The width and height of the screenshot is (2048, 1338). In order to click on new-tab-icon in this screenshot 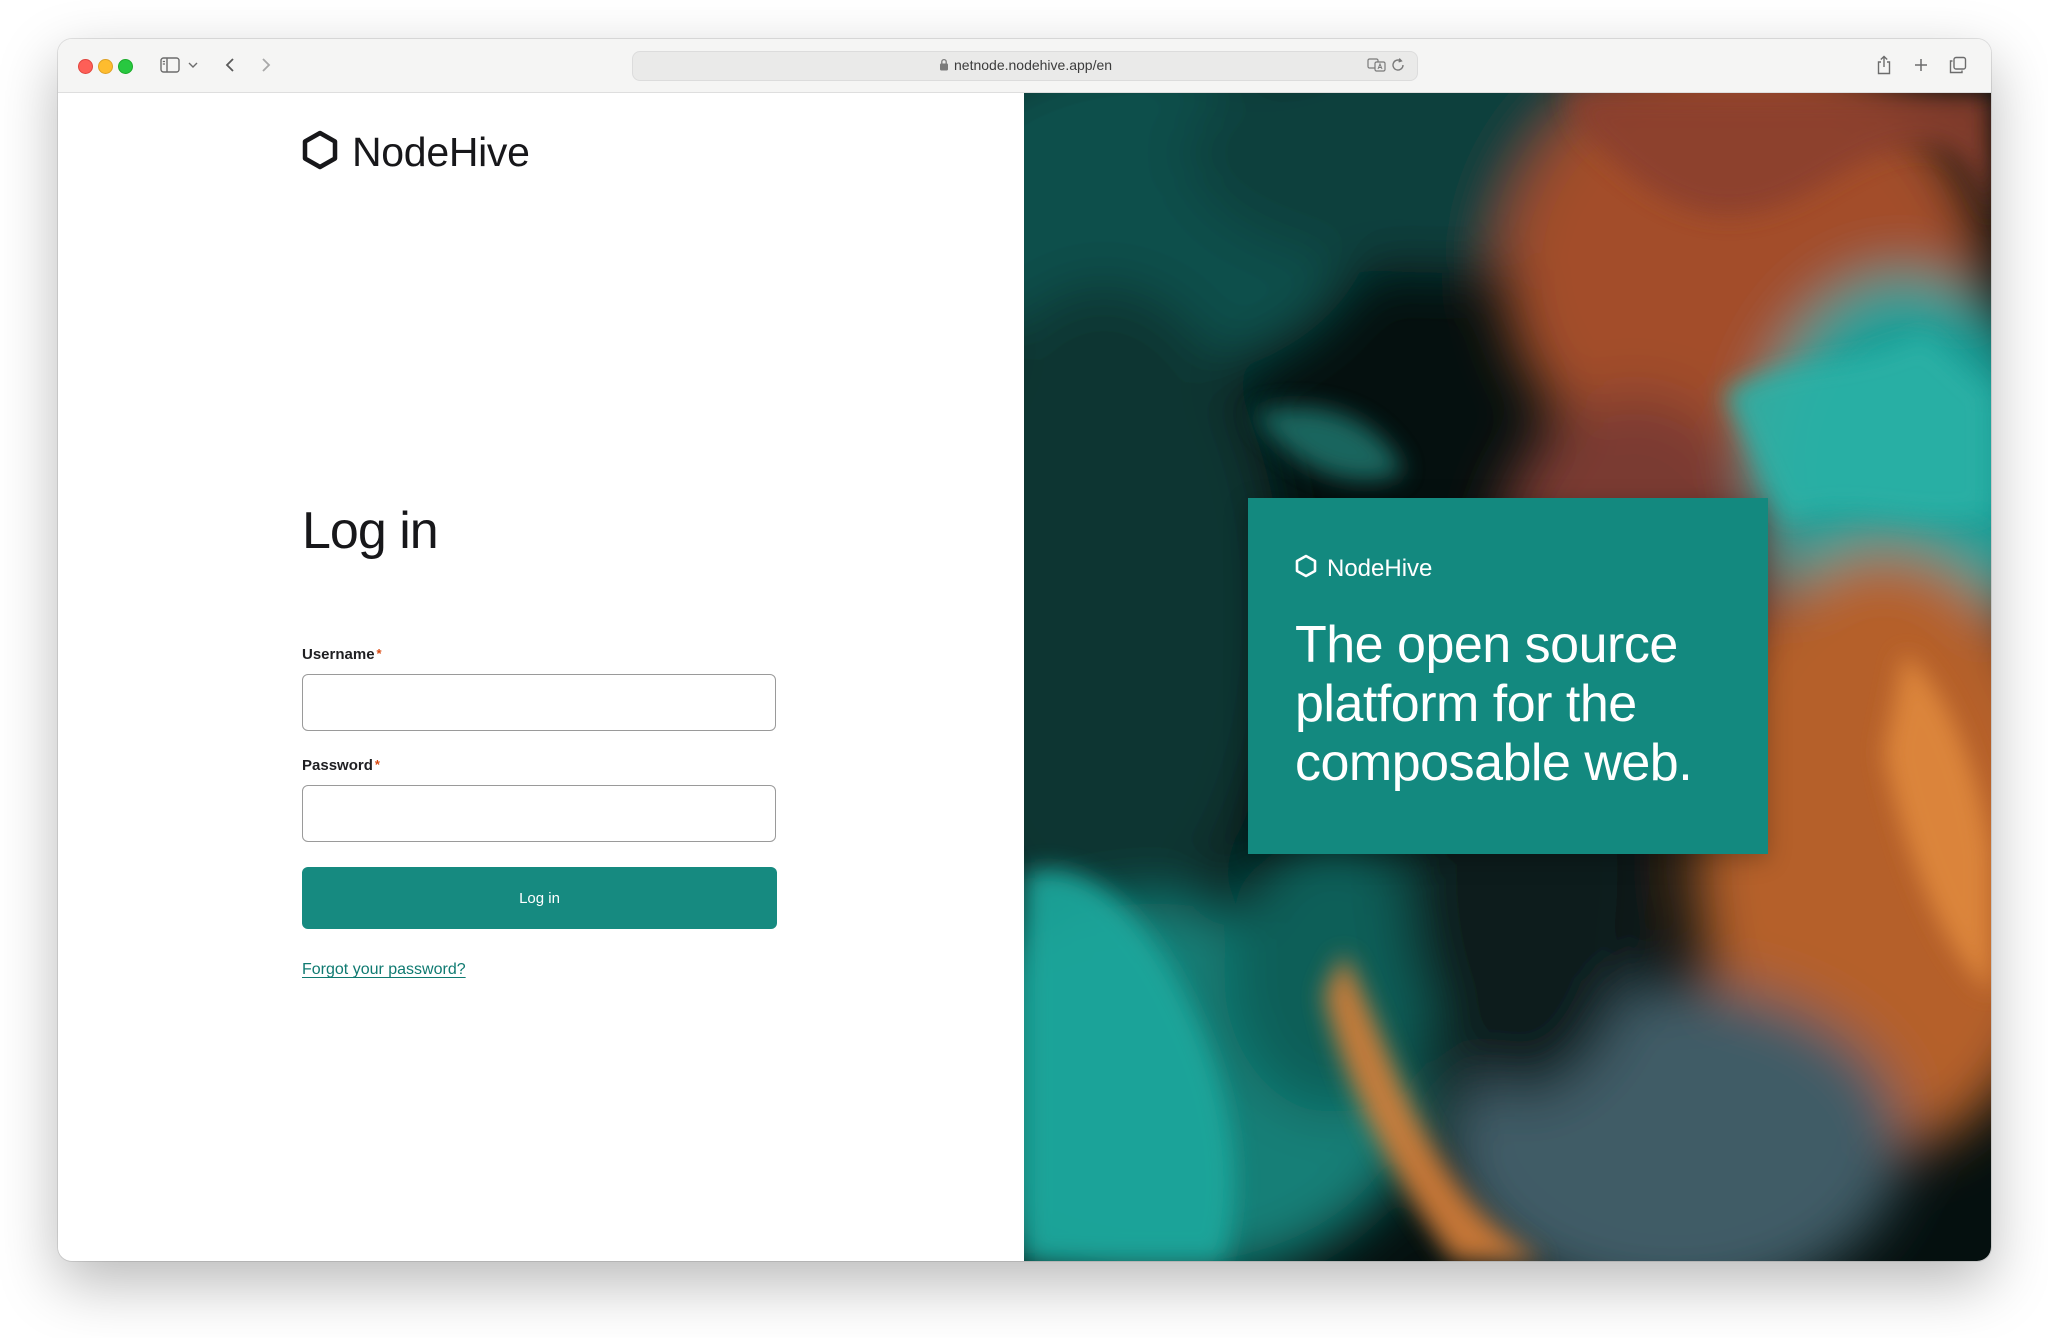, I will do `click(1921, 65)`.